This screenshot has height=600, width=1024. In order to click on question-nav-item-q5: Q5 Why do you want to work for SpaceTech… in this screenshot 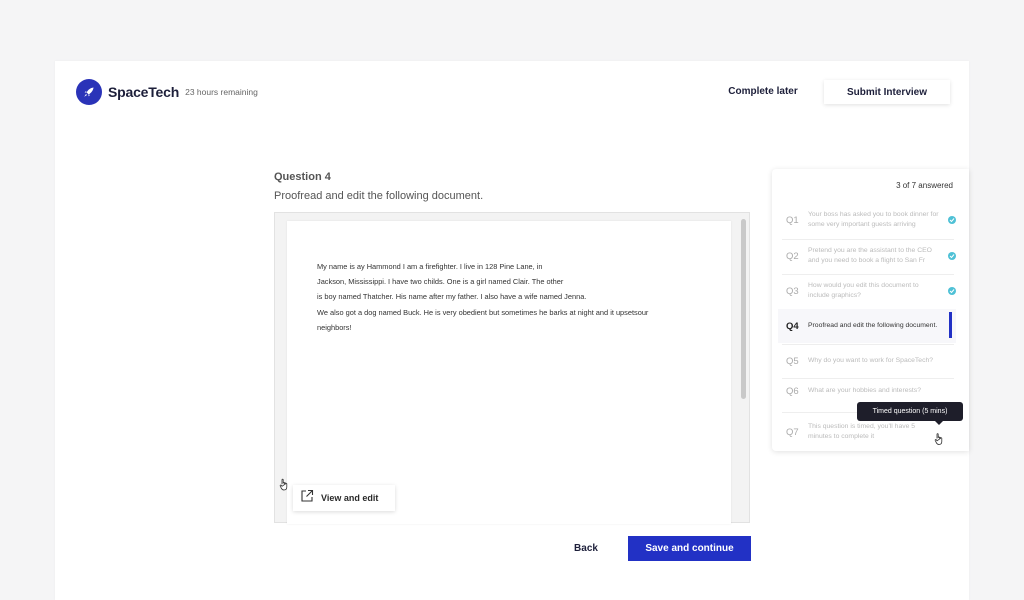, I will do `click(867, 361)`.